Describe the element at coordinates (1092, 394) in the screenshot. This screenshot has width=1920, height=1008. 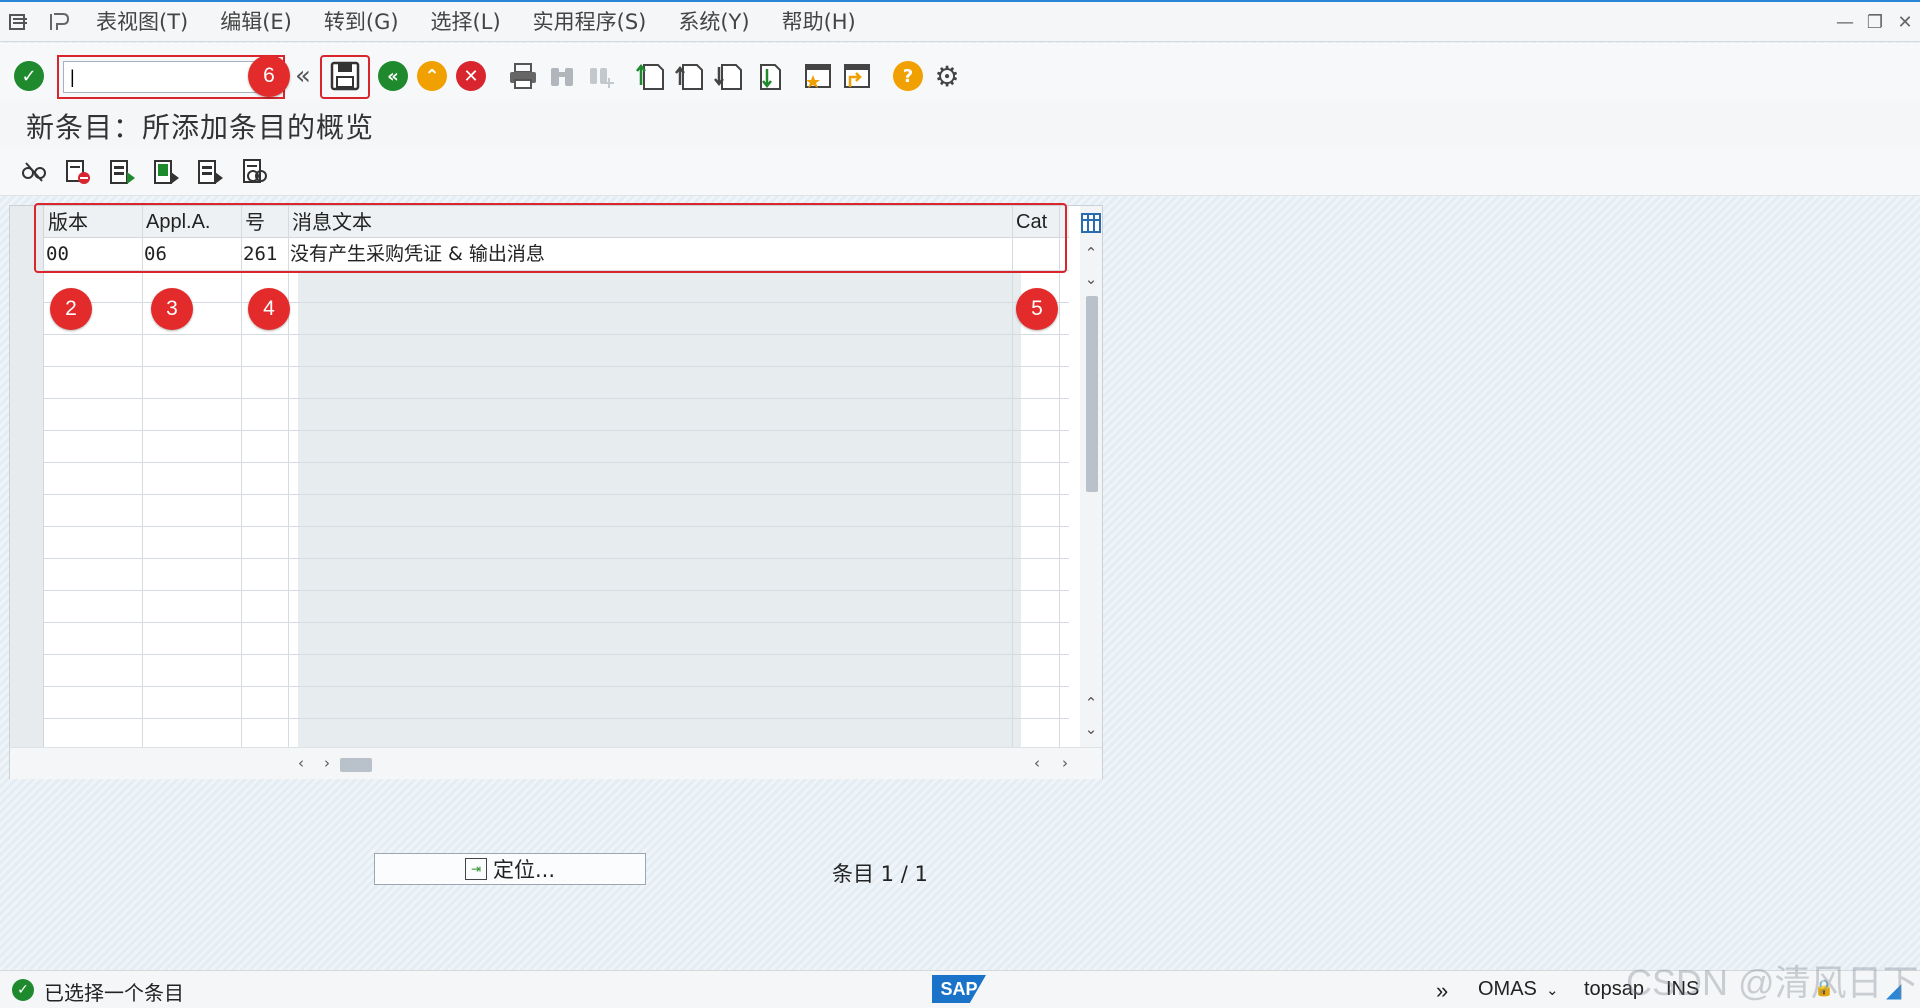
I see `vertical-scroll-thumb` at that location.